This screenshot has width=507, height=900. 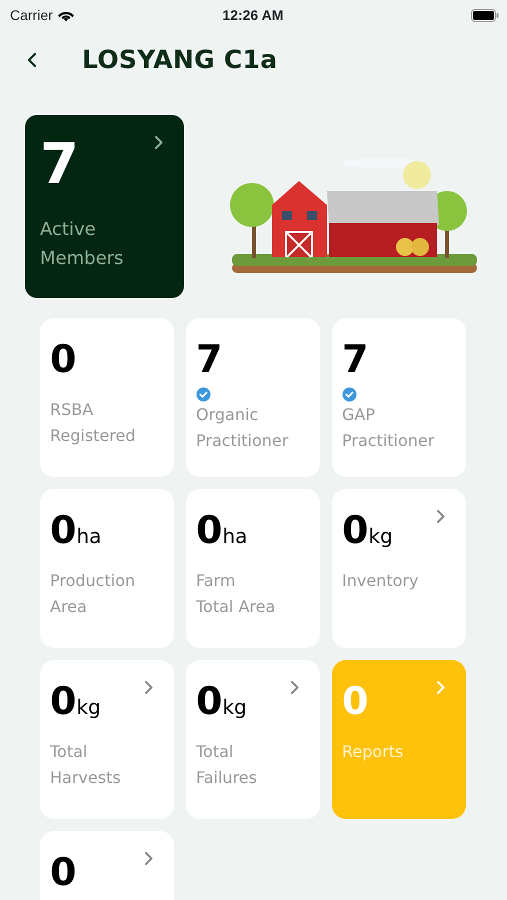 I want to click on tile-label: RSBA Registered, so click(x=93, y=423).